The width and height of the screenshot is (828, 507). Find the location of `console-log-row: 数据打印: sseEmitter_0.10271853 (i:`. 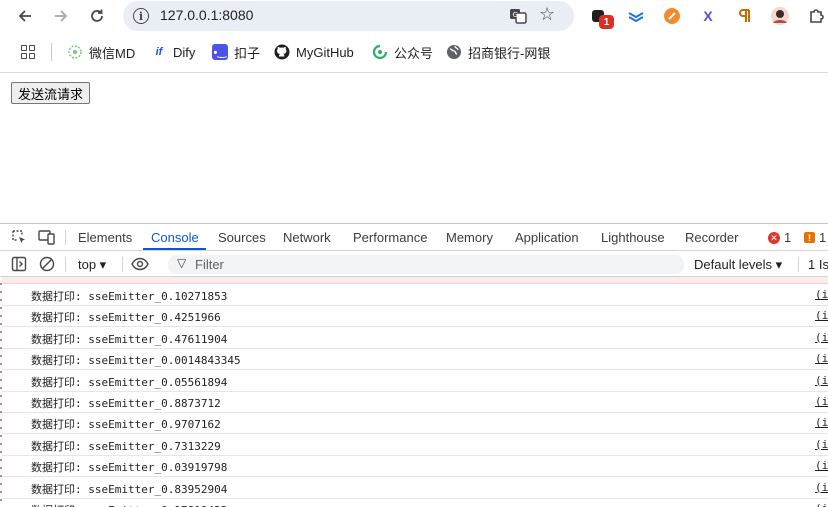

console-log-row: 数据打印: sseEmitter_0.10271853 (i: is located at coordinates (414, 295).